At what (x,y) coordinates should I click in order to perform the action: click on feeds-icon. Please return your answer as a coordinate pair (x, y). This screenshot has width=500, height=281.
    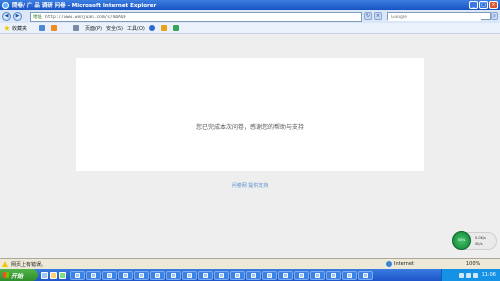
    Looking at the image, I should click on (54, 28).